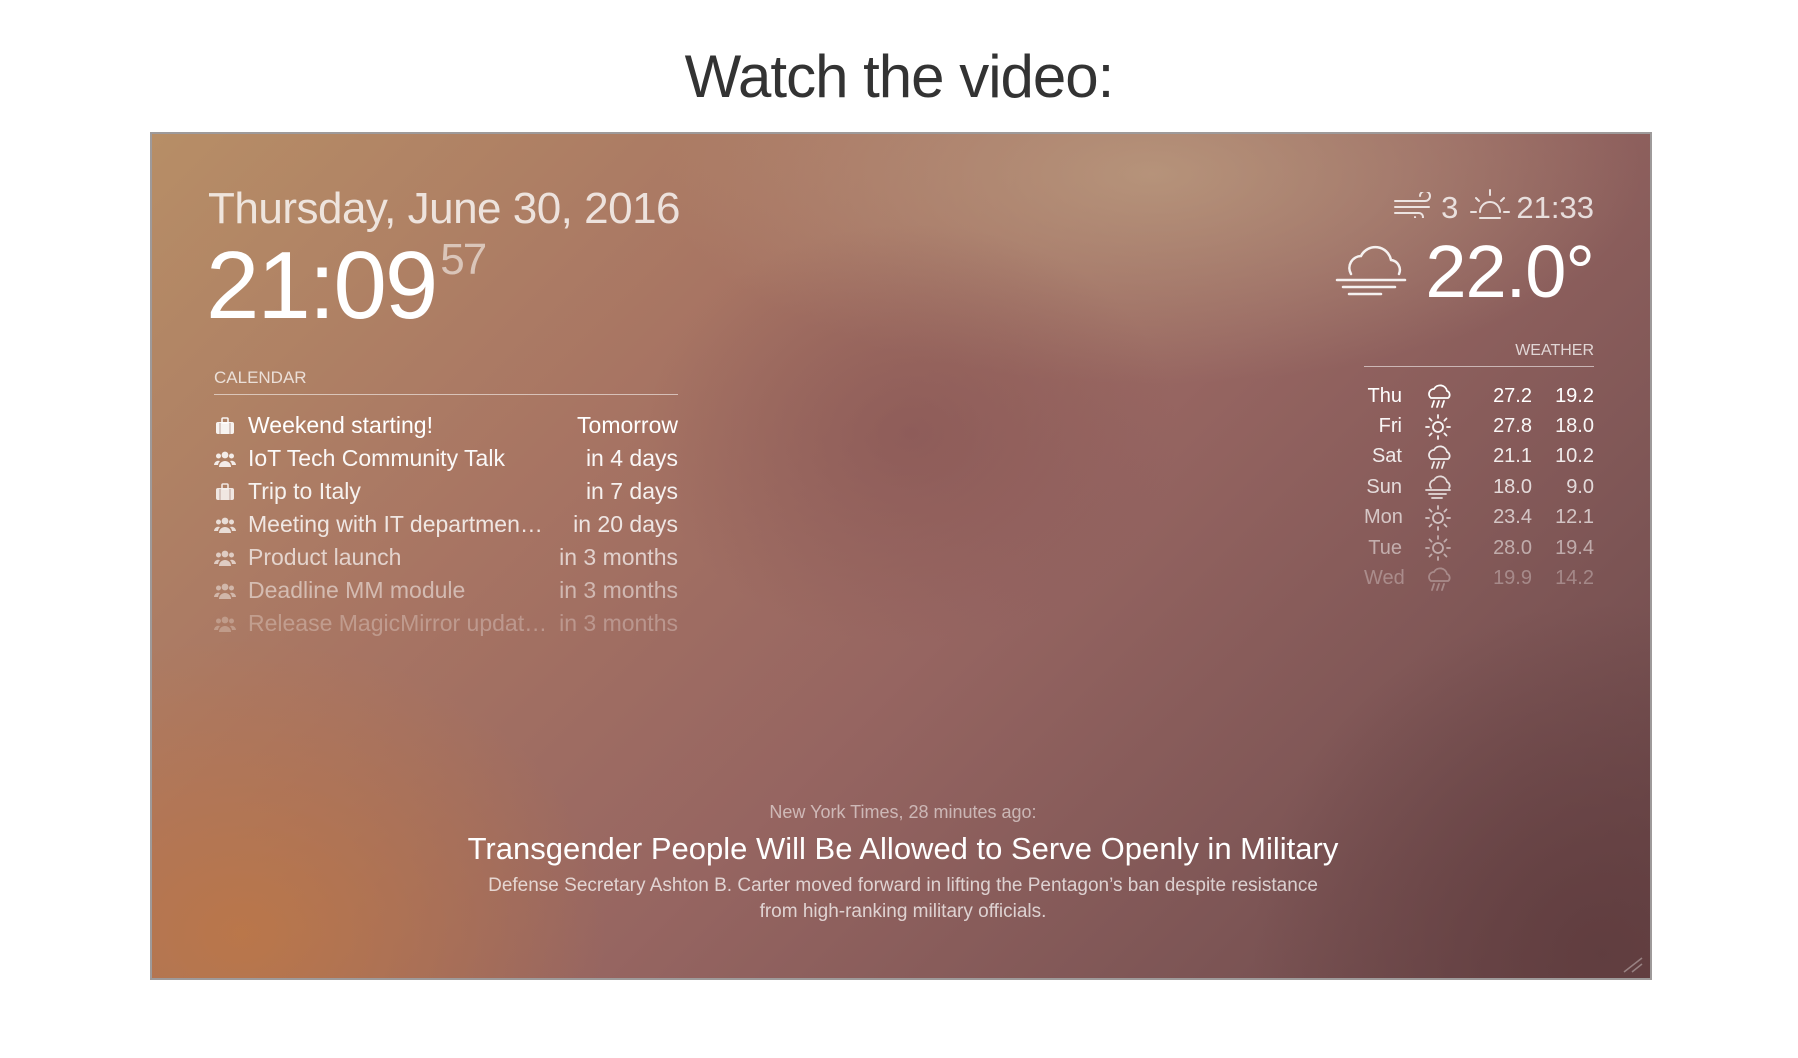 This screenshot has height=1058, width=1798. What do you see at coordinates (1580, 486) in the screenshot?
I see `forecast-min-temp: 9.0` at bounding box center [1580, 486].